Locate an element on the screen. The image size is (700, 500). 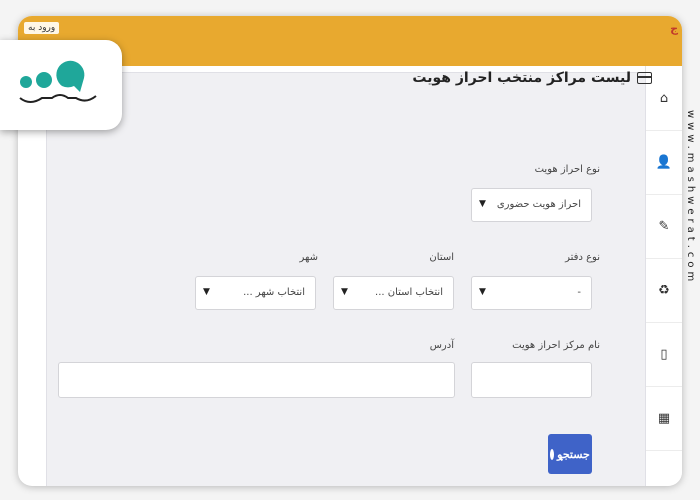
center-name-input is located at coordinates (531, 380).